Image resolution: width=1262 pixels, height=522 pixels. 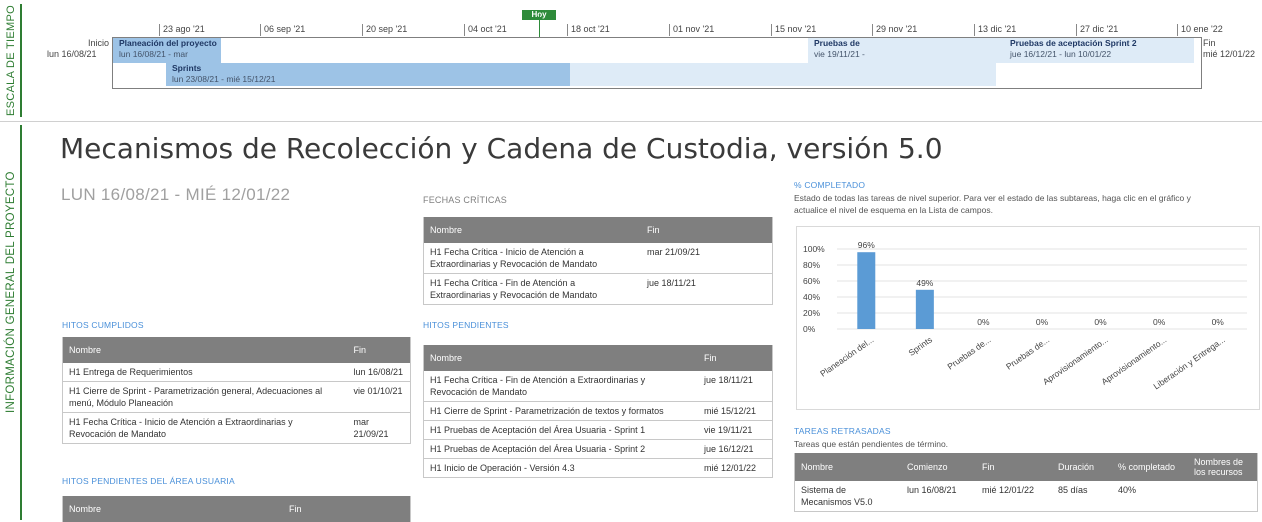 I want to click on section-title-hitos-usuaria: HITOS PENDIENTES DEL ÁREA USUARIA, so click(x=148, y=481).